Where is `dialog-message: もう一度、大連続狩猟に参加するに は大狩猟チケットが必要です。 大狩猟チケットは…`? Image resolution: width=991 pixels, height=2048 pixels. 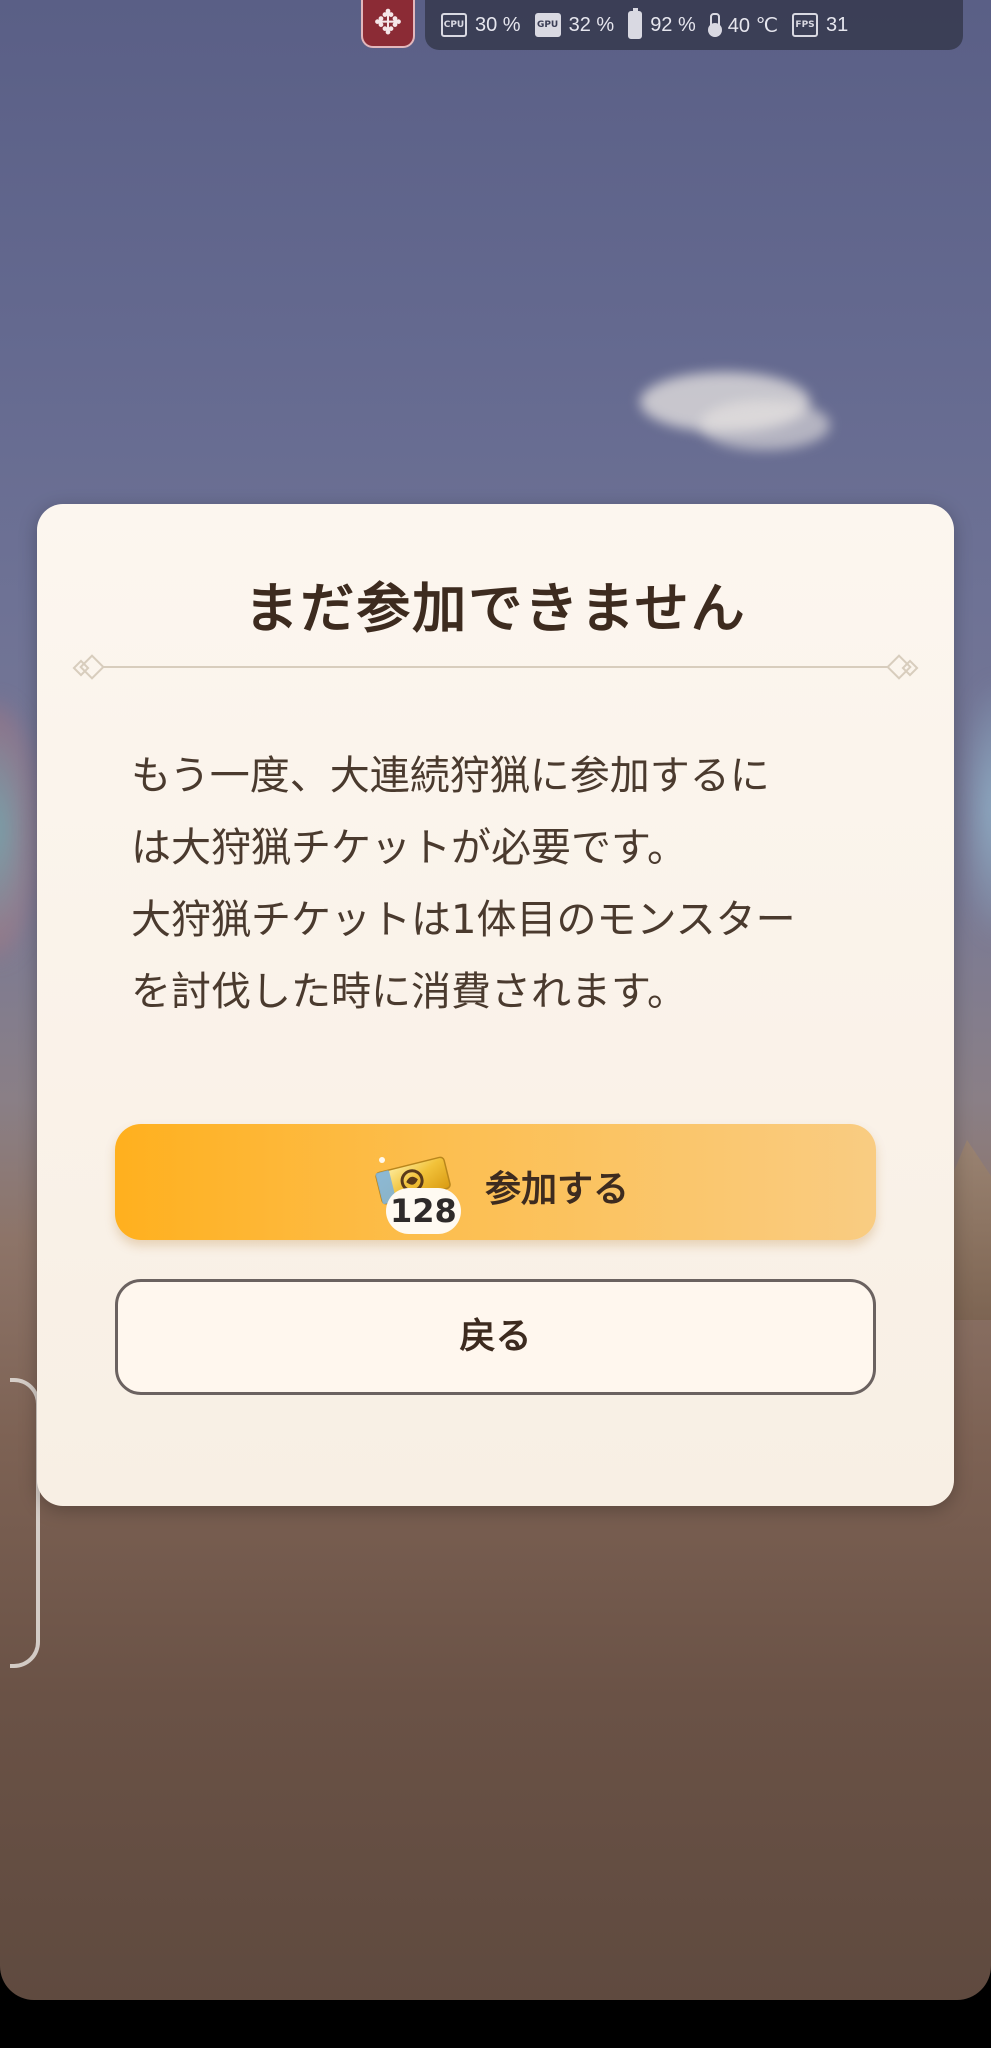
dialog-message: もう一度、大連続狩猟に参加するに は大狩猟チケットが必要です。 大狩猟チケットは… is located at coordinates (511, 884).